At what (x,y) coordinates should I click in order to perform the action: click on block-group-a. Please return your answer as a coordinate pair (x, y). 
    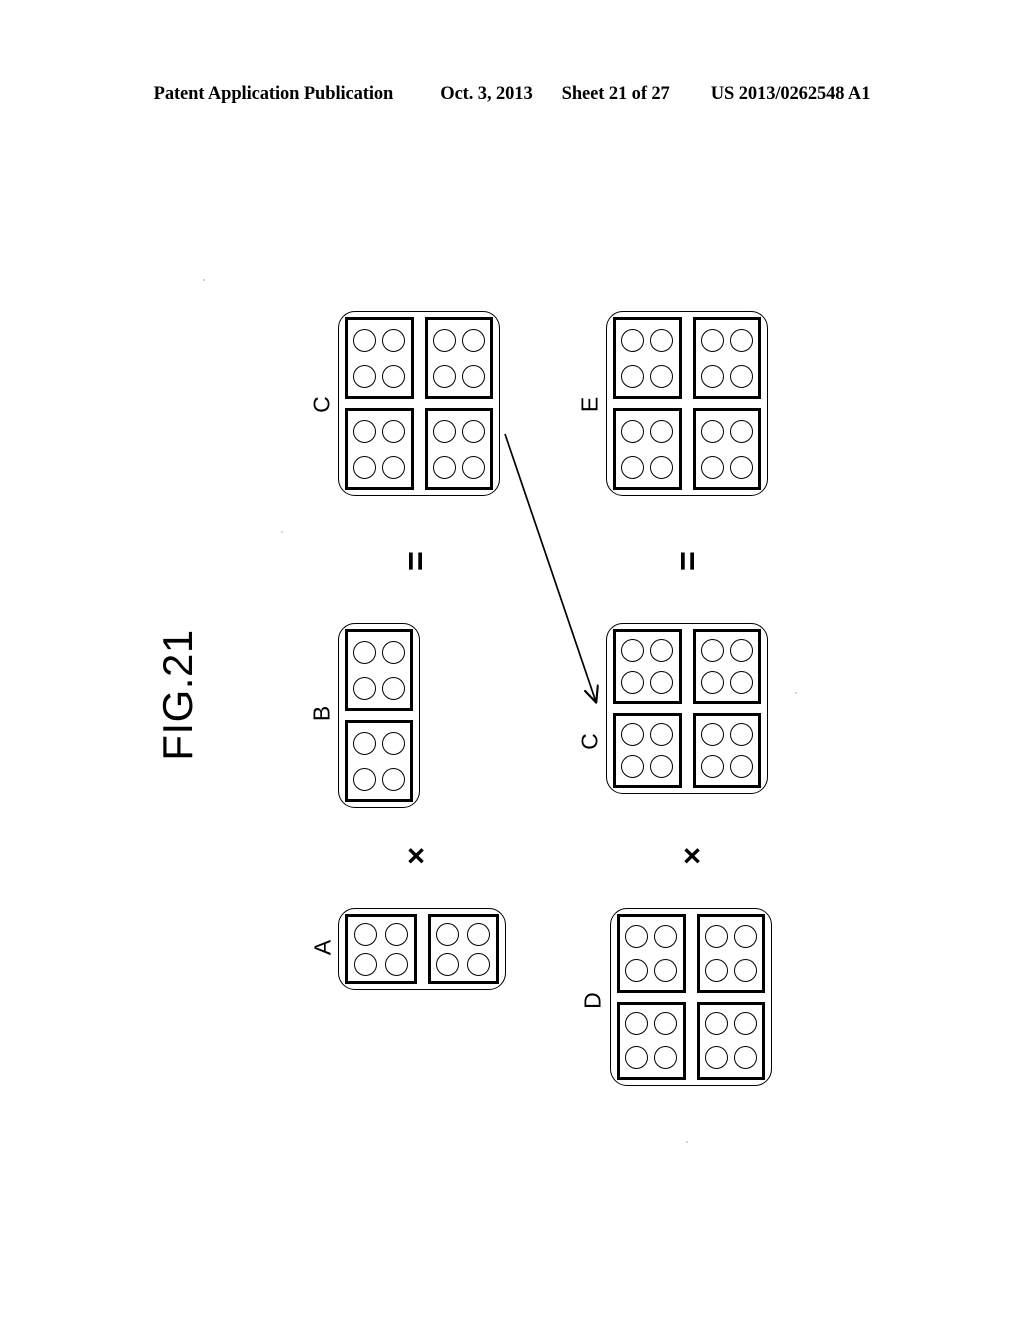
    Looking at the image, I should click on (422, 949).